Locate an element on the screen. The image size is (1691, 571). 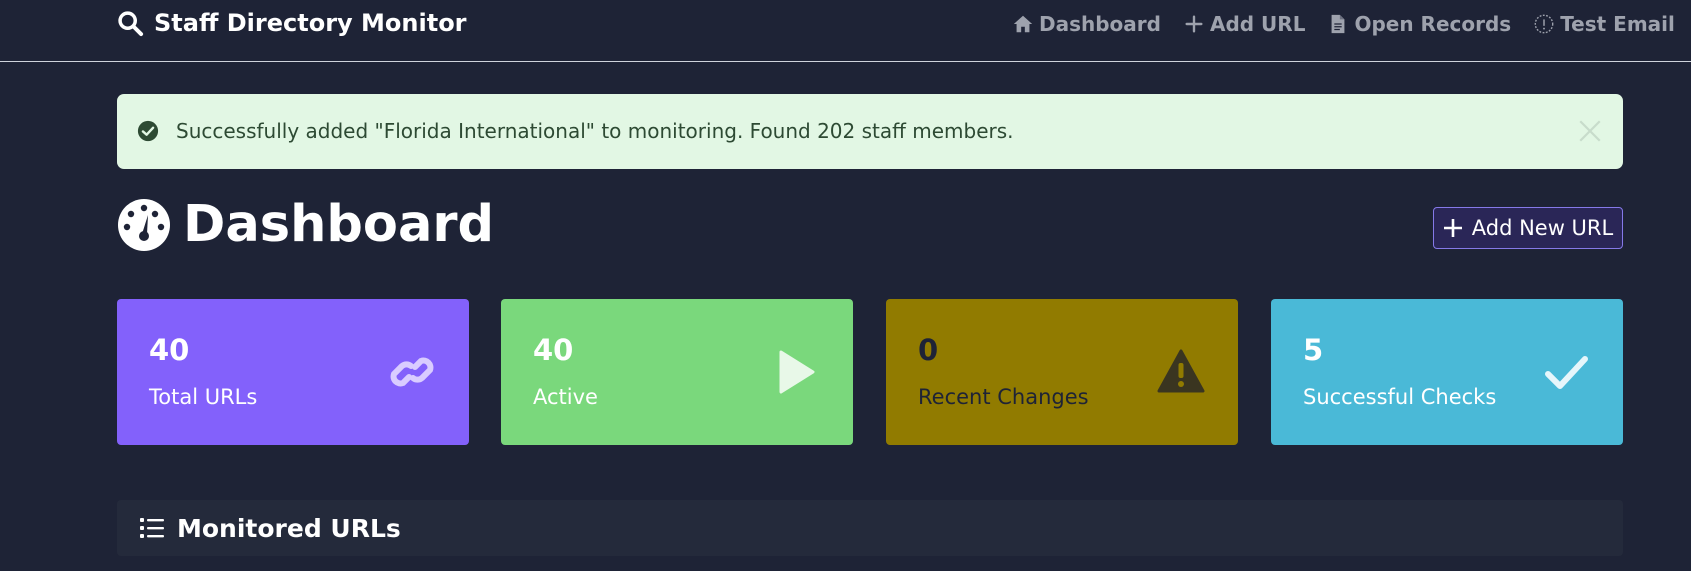
nav-test-email-link: Test Email is located at coordinates (1604, 24).